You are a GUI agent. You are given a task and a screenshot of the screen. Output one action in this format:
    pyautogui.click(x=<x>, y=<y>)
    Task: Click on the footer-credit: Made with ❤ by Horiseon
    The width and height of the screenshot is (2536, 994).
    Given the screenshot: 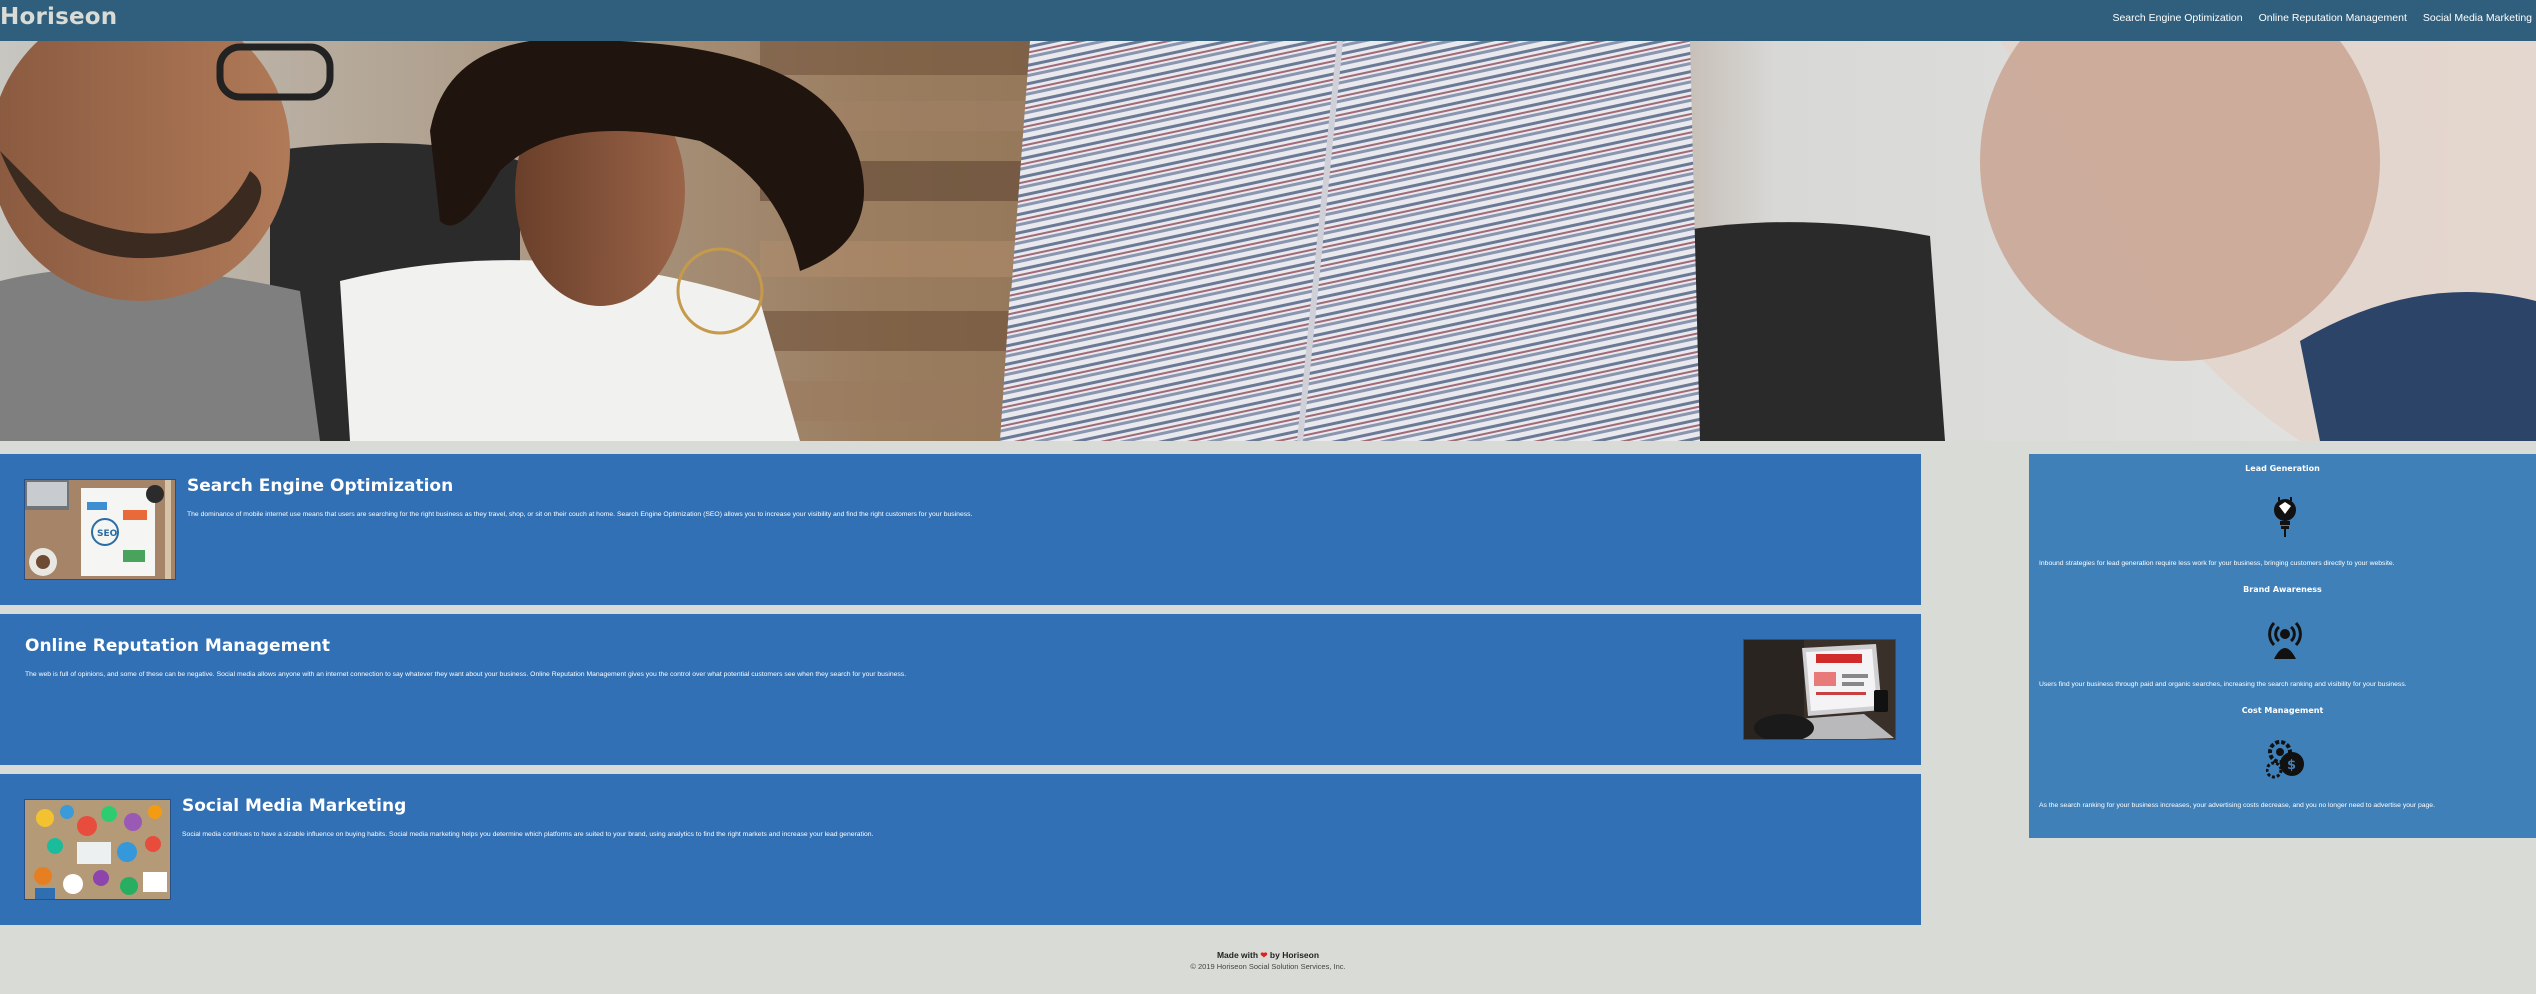 What is the action you would take?
    pyautogui.click(x=1268, y=955)
    